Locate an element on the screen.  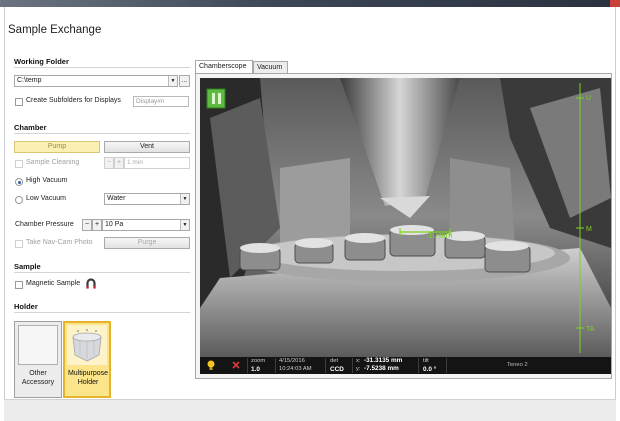
multipurpose-holder-image is located at coordinates (87, 345).